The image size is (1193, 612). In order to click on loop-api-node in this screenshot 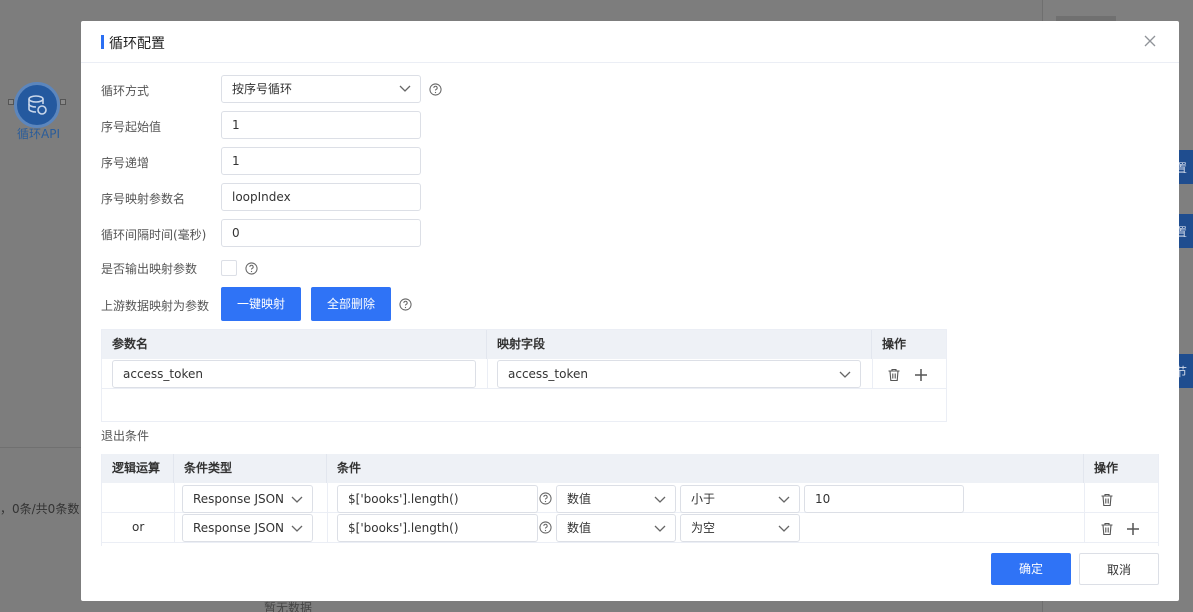, I will do `click(37, 105)`.